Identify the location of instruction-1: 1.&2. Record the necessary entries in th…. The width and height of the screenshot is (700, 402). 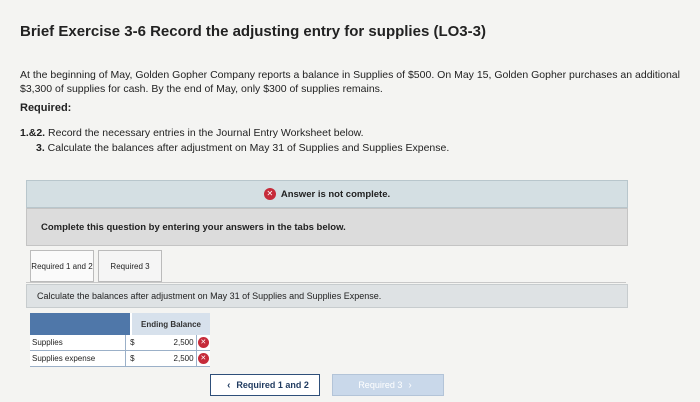
(192, 133).